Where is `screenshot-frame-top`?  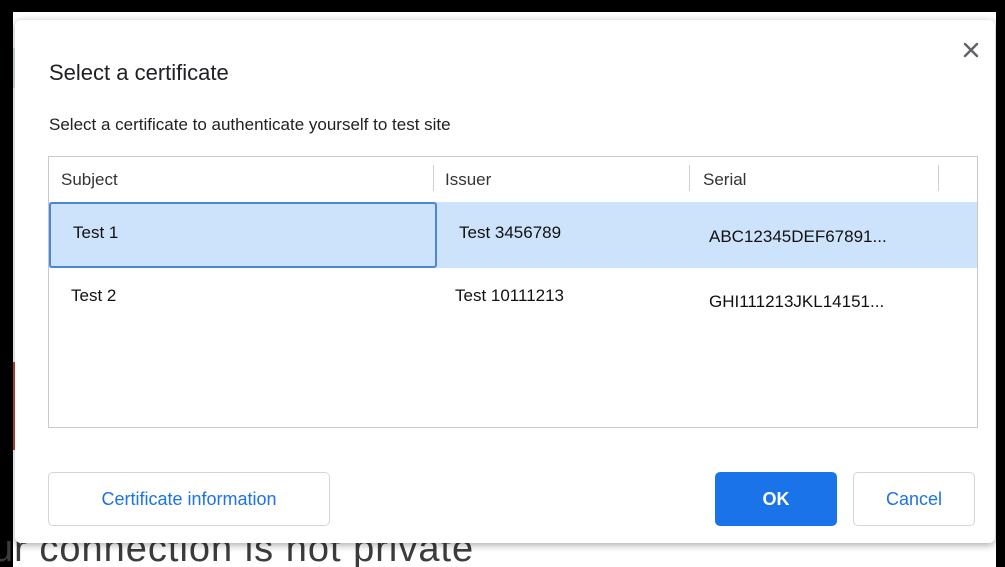
screenshot-frame-top is located at coordinates (502, 6).